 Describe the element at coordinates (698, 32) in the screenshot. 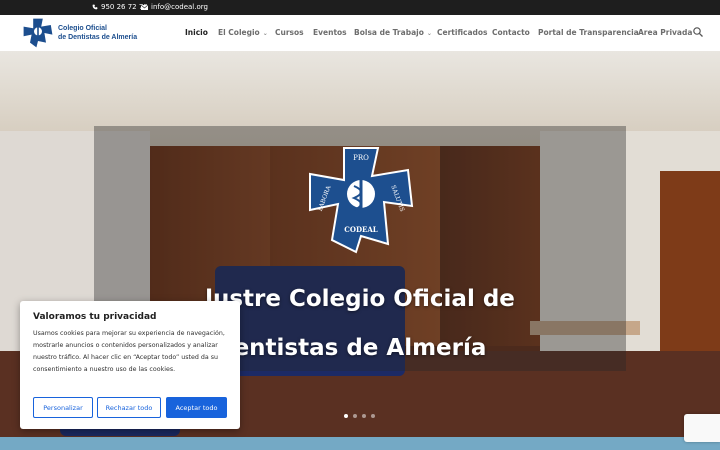

I see `search-icon` at that location.